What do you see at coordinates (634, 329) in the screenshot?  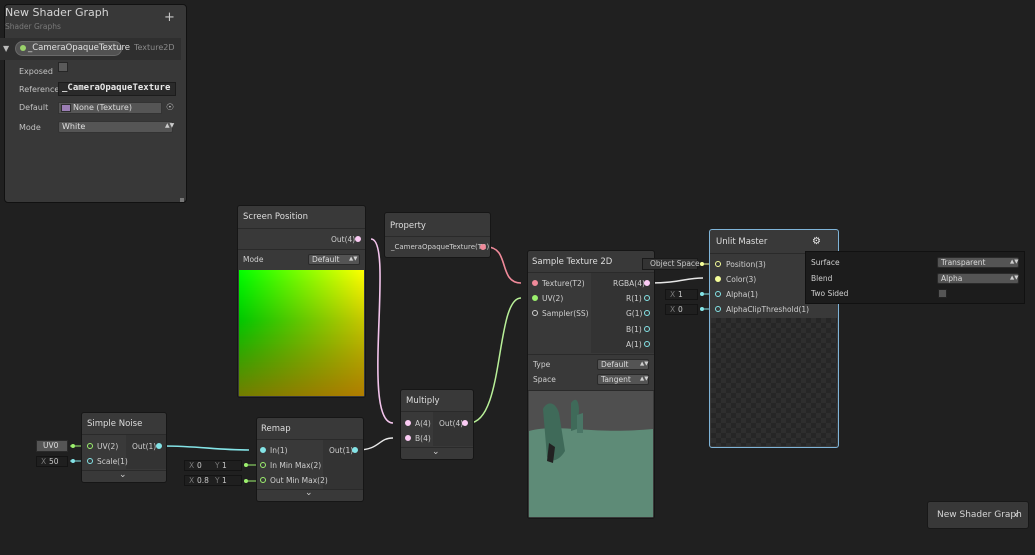 I see `b-output-label: B(1)` at bounding box center [634, 329].